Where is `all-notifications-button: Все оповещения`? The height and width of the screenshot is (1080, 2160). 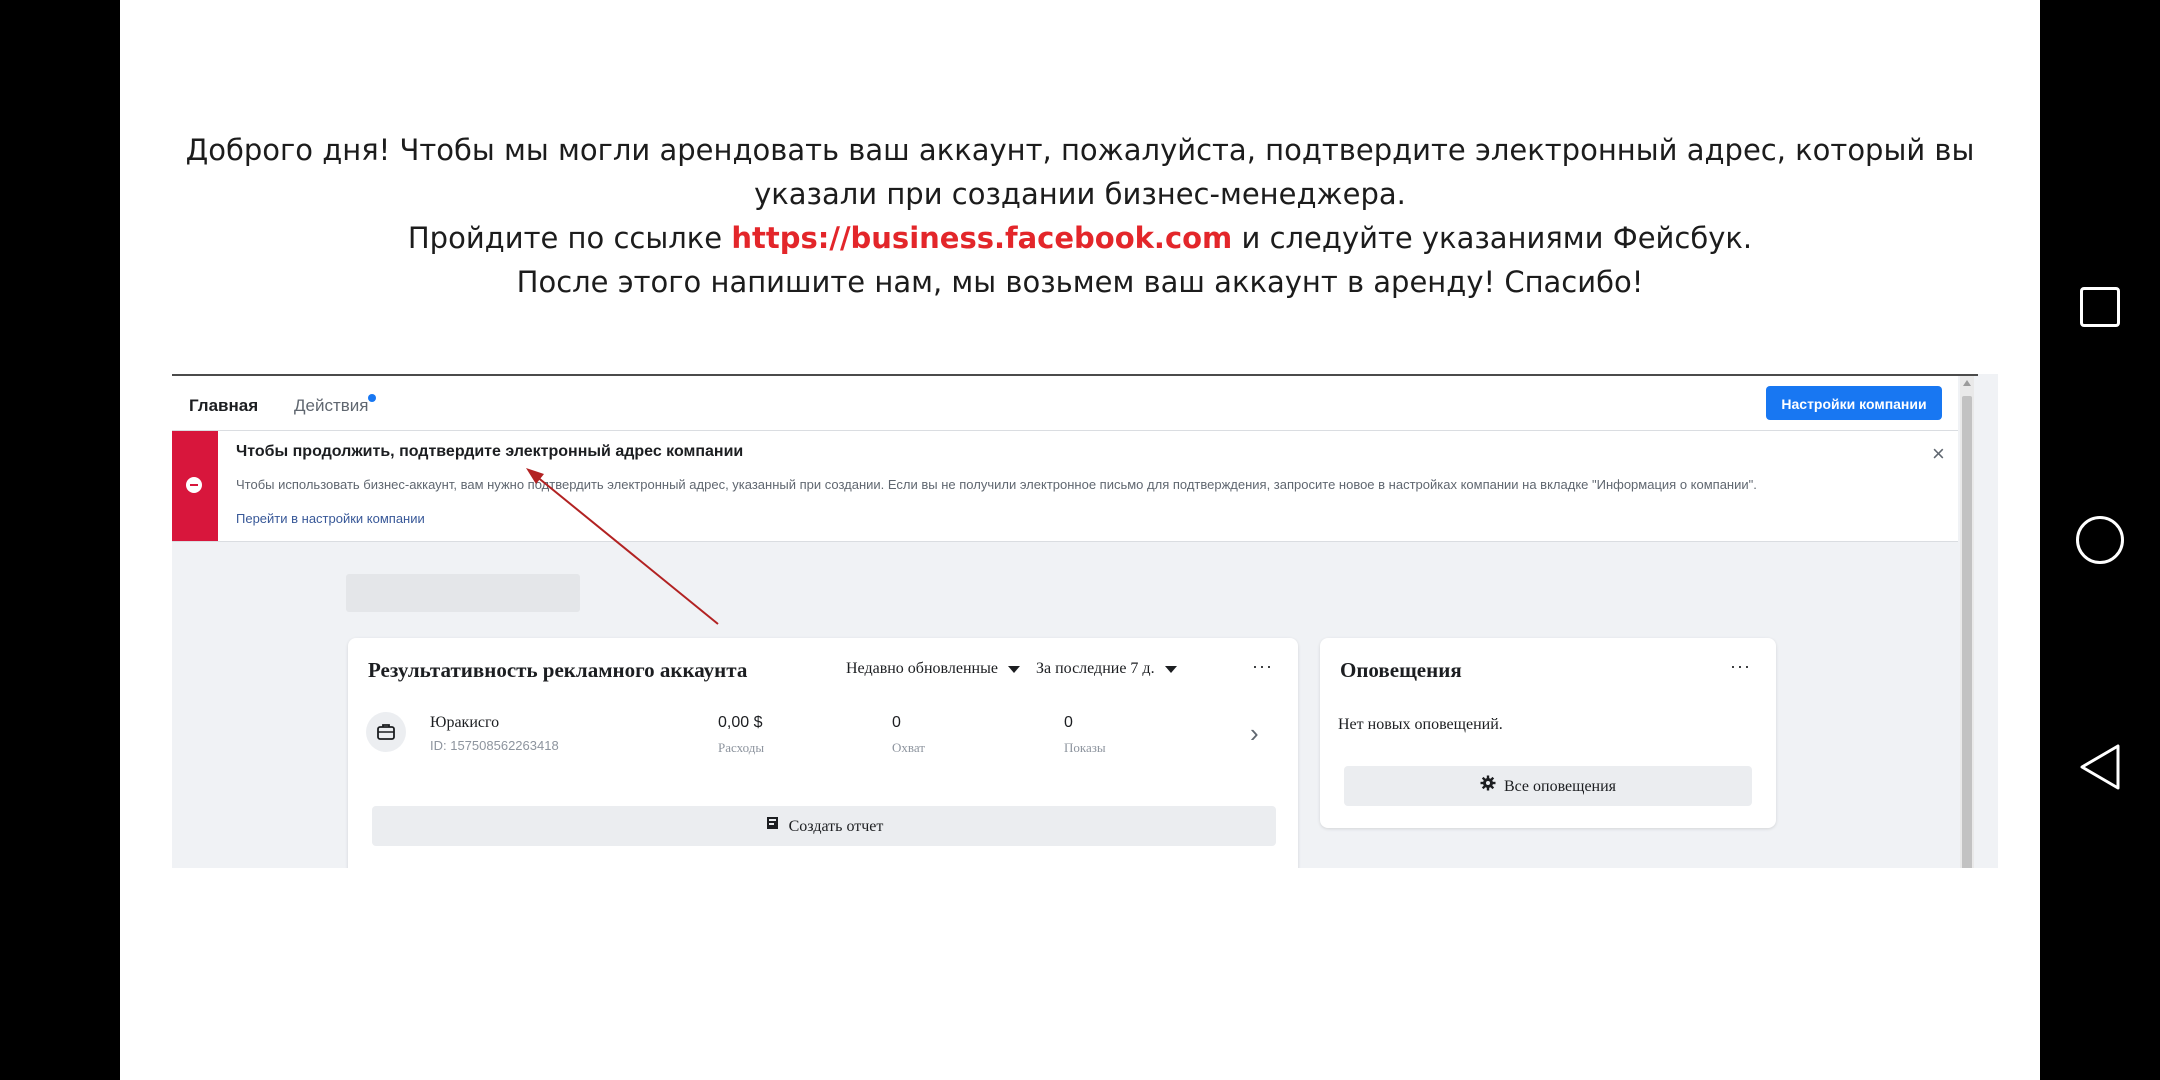
all-notifications-button: Все оповещения is located at coordinates (1548, 786).